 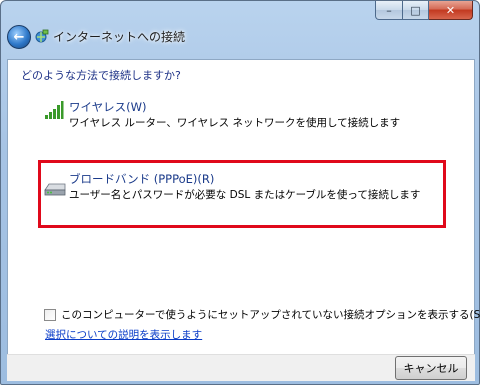 I want to click on back-arrow-icon: ←, so click(x=19, y=37).